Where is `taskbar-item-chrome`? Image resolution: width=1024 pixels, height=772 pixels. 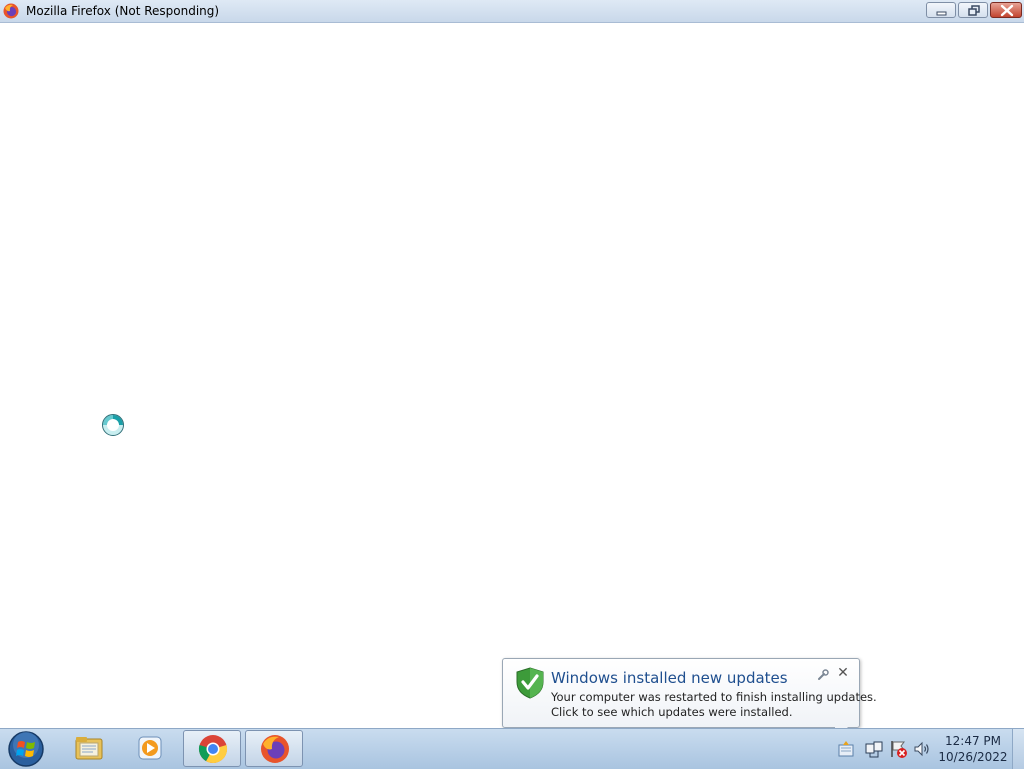
taskbar-item-chrome is located at coordinates (212, 748).